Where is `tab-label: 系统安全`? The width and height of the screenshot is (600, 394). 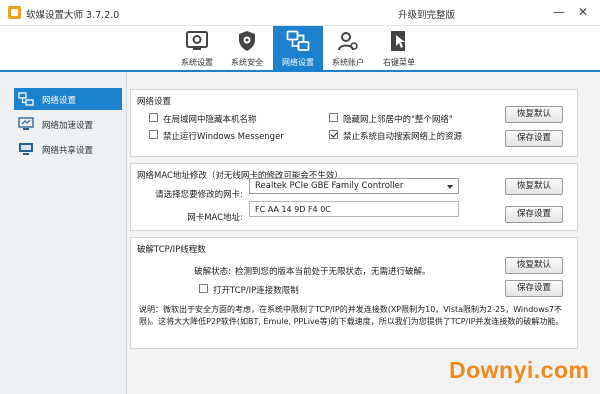
tab-label: 系统安全 is located at coordinates (247, 62).